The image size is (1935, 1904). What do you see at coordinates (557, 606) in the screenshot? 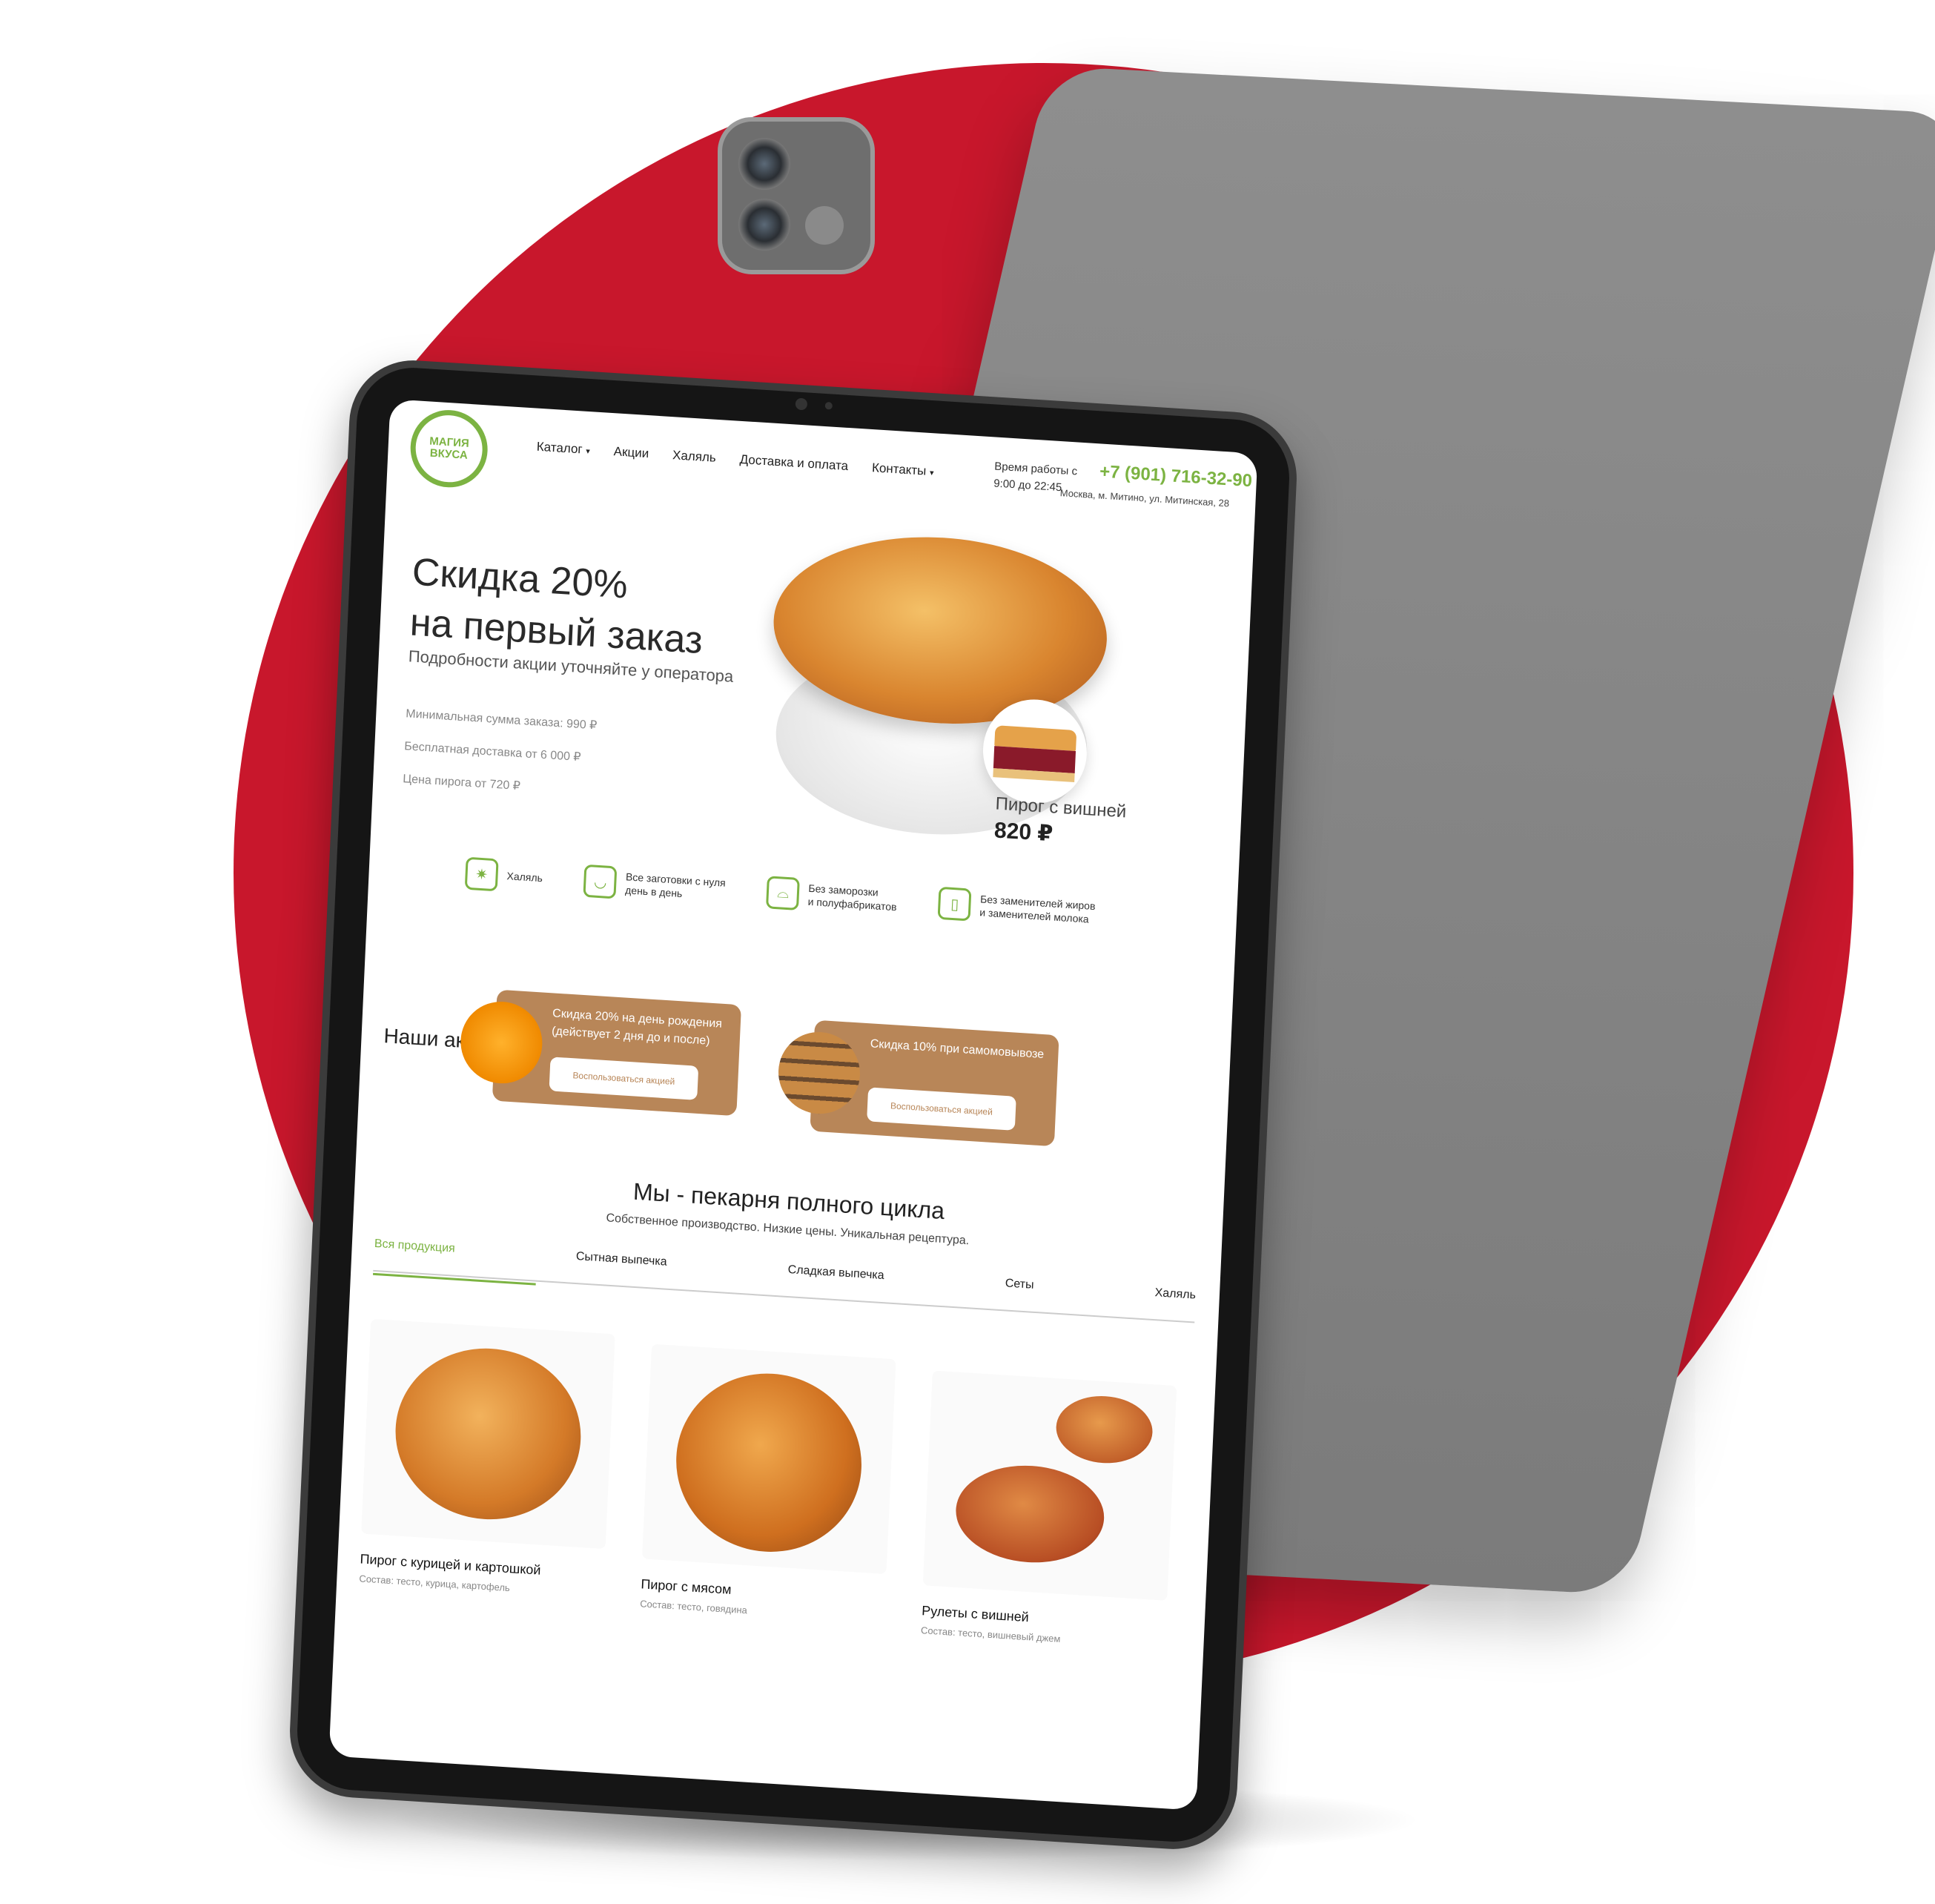
I see `hero-title: Скидка 20% на первый заказ` at bounding box center [557, 606].